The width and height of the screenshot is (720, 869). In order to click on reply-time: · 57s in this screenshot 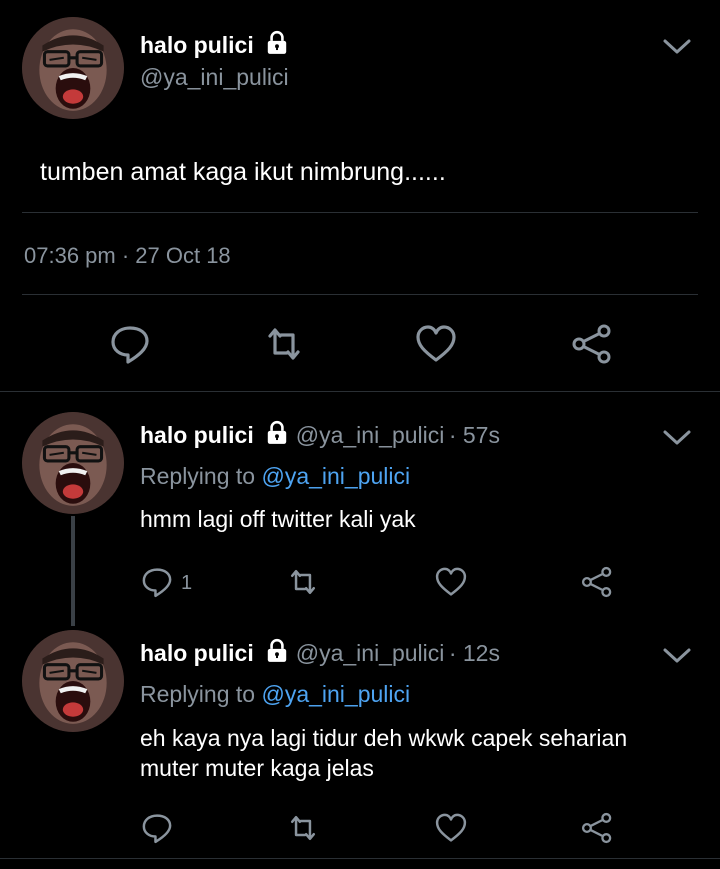, I will do `click(474, 435)`.